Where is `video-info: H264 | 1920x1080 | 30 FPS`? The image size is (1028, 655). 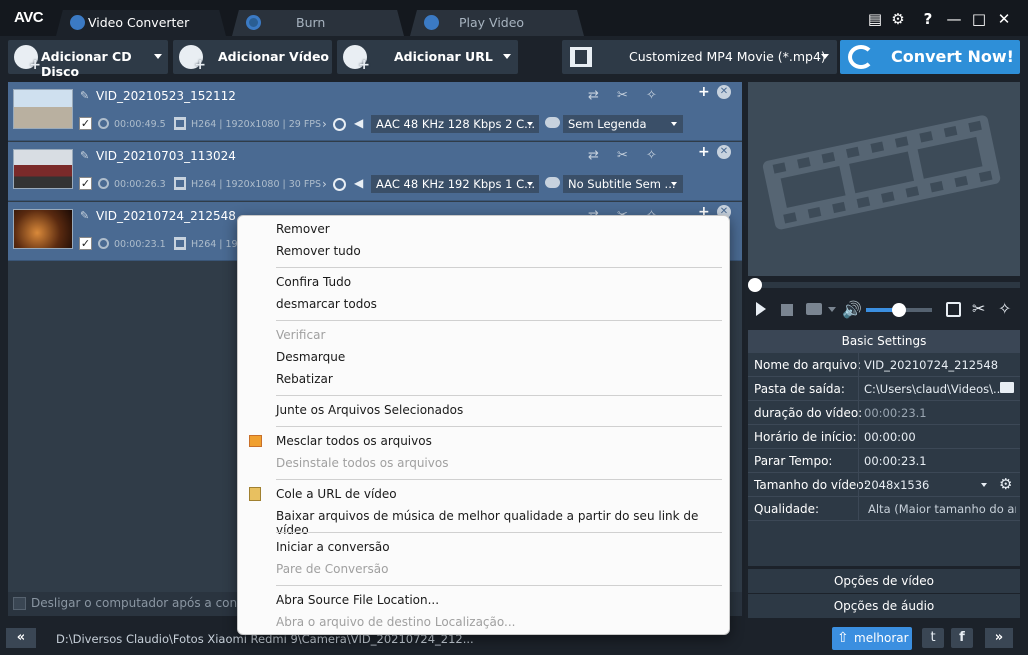
video-info: H264 | 1920x1080 | 30 FPS is located at coordinates (256, 184).